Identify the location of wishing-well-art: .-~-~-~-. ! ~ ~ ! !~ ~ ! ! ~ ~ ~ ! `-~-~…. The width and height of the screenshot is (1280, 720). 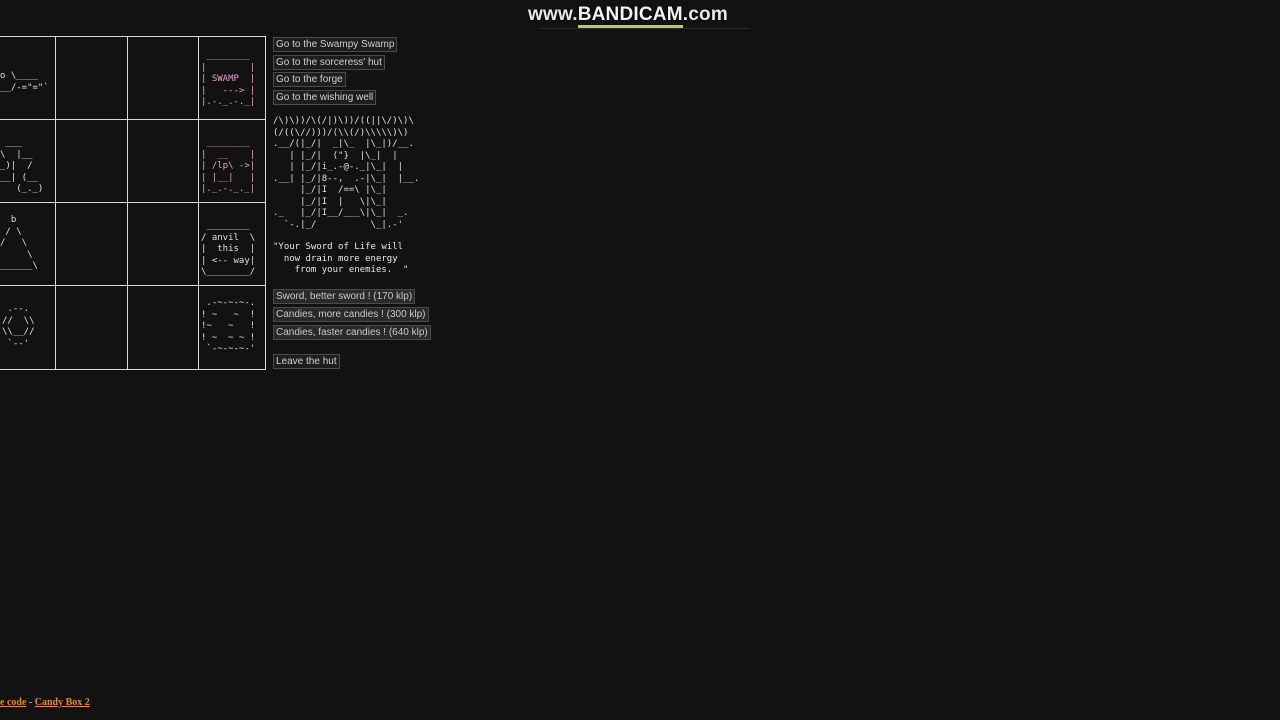
(228, 326).